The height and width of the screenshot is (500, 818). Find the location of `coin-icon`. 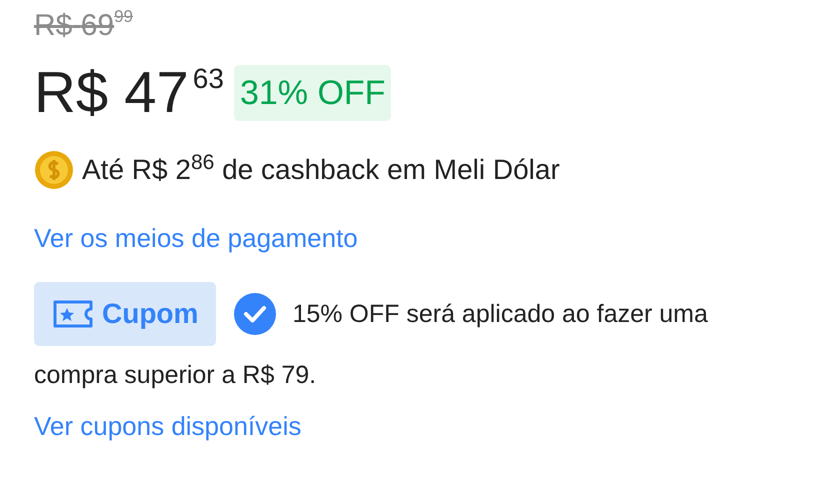

coin-icon is located at coordinates (54, 170).